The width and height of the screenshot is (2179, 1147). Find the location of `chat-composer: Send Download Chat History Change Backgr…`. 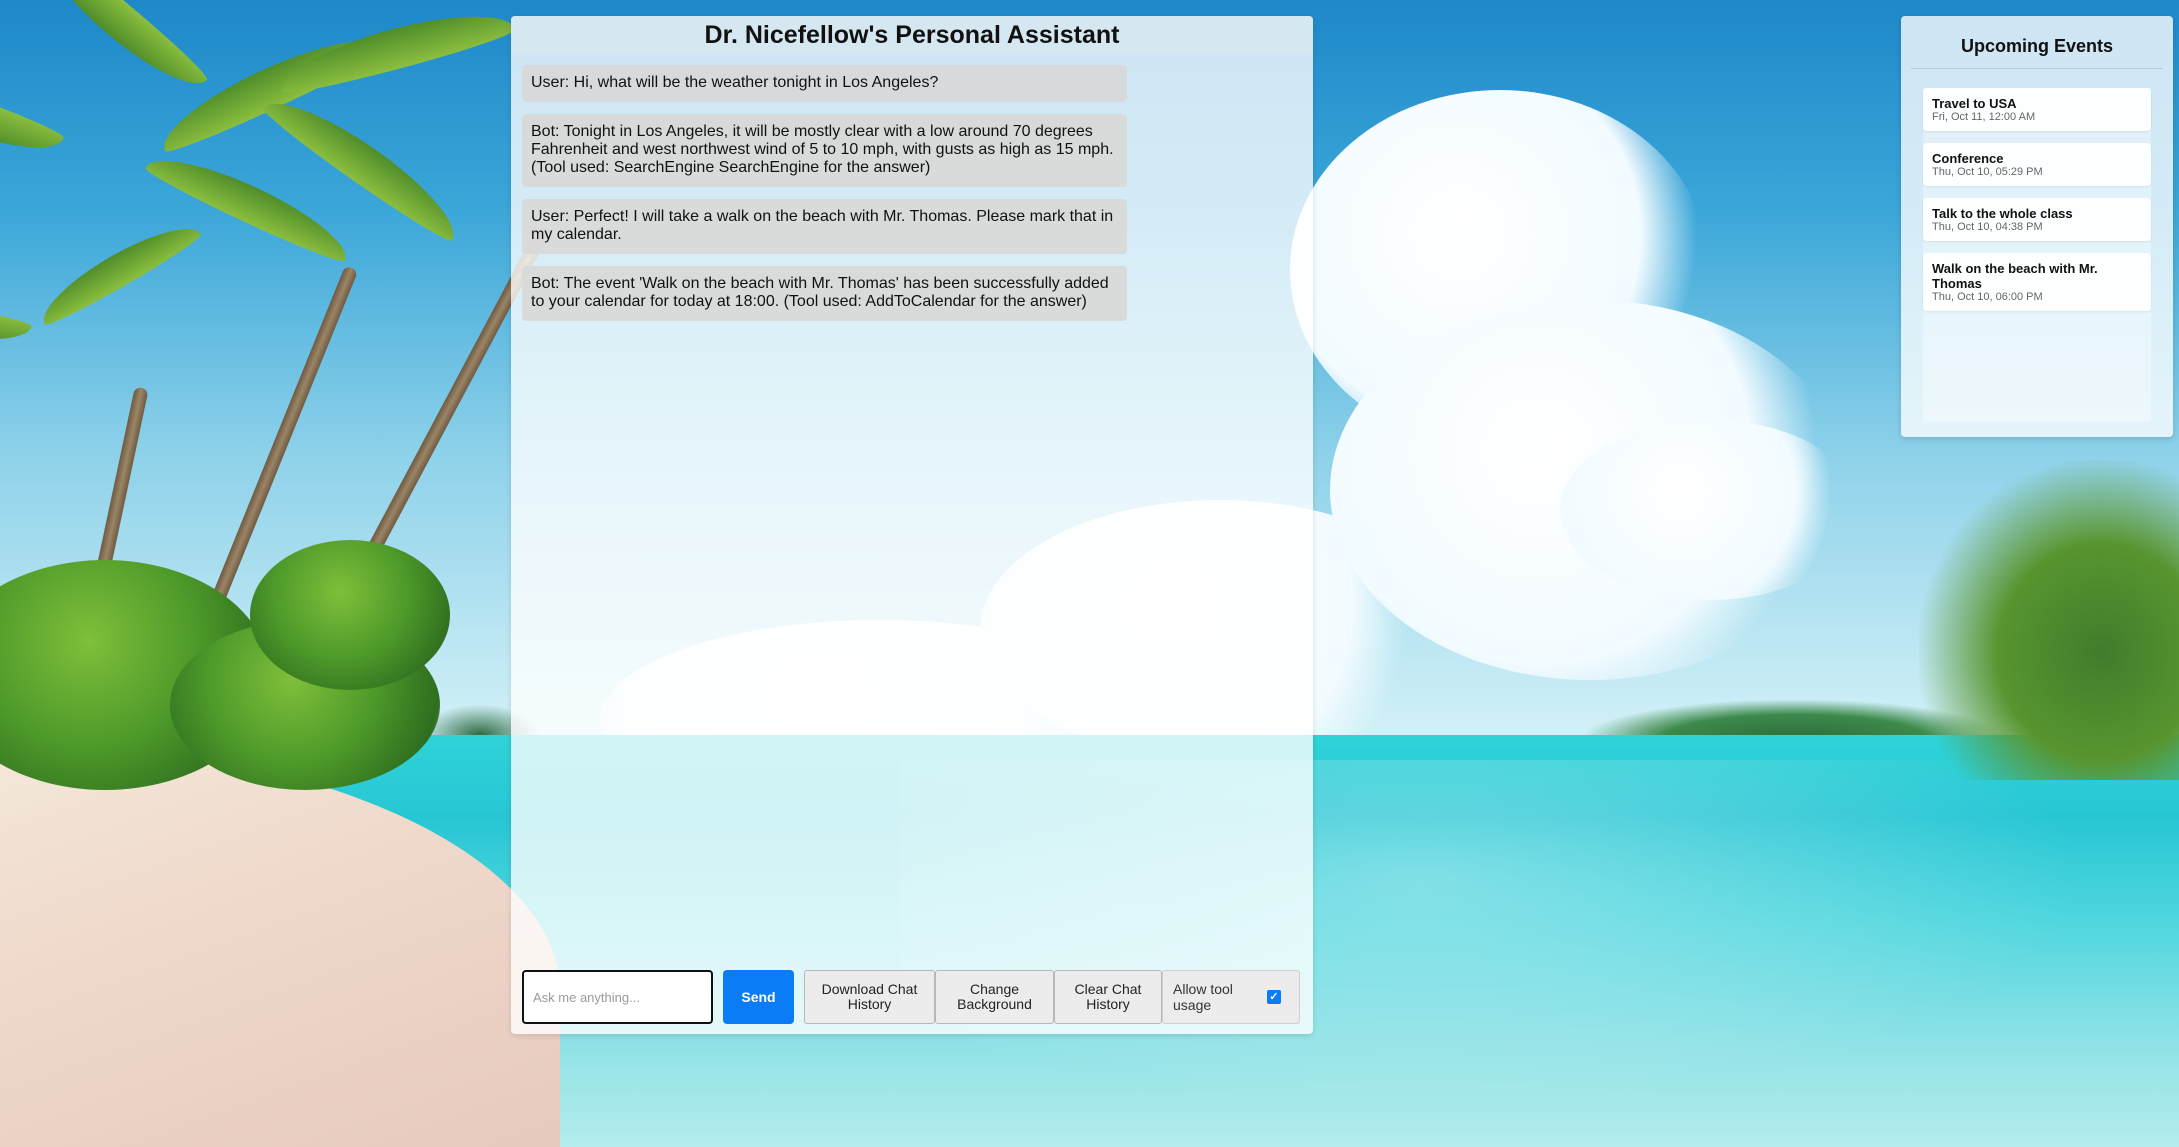

chat-composer: Send Download Chat History Change Backgr… is located at coordinates (917, 997).